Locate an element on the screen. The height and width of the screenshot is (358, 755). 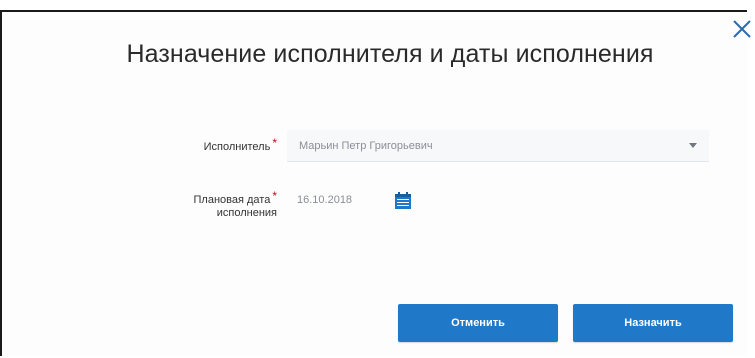
planned-date-label: Плановая дата * исполнения is located at coordinates (235, 205).